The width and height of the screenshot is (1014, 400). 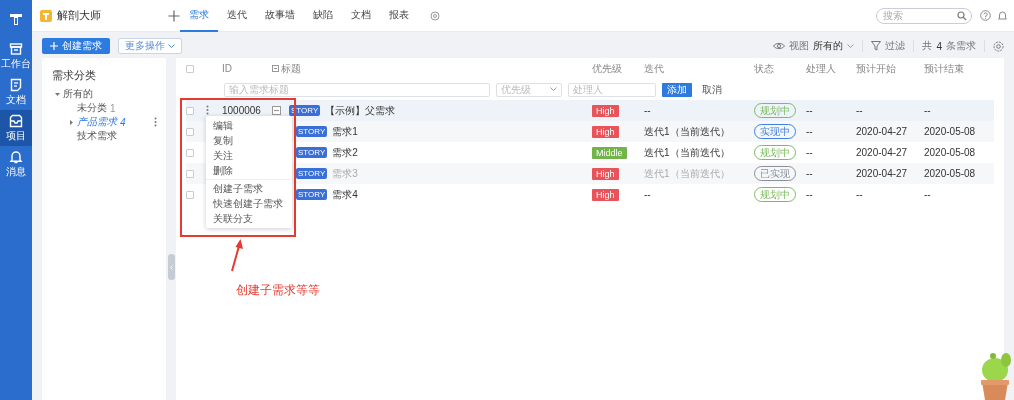 What do you see at coordinates (79, 15) in the screenshot?
I see `project-name: 解剖大师` at bounding box center [79, 15].